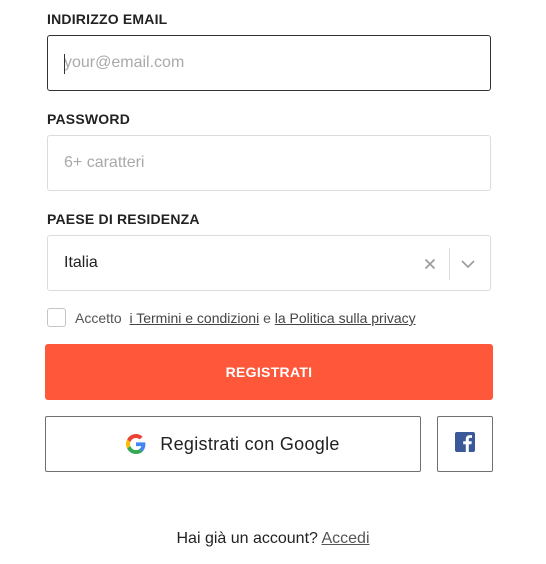  I want to click on email-input, so click(269, 63).